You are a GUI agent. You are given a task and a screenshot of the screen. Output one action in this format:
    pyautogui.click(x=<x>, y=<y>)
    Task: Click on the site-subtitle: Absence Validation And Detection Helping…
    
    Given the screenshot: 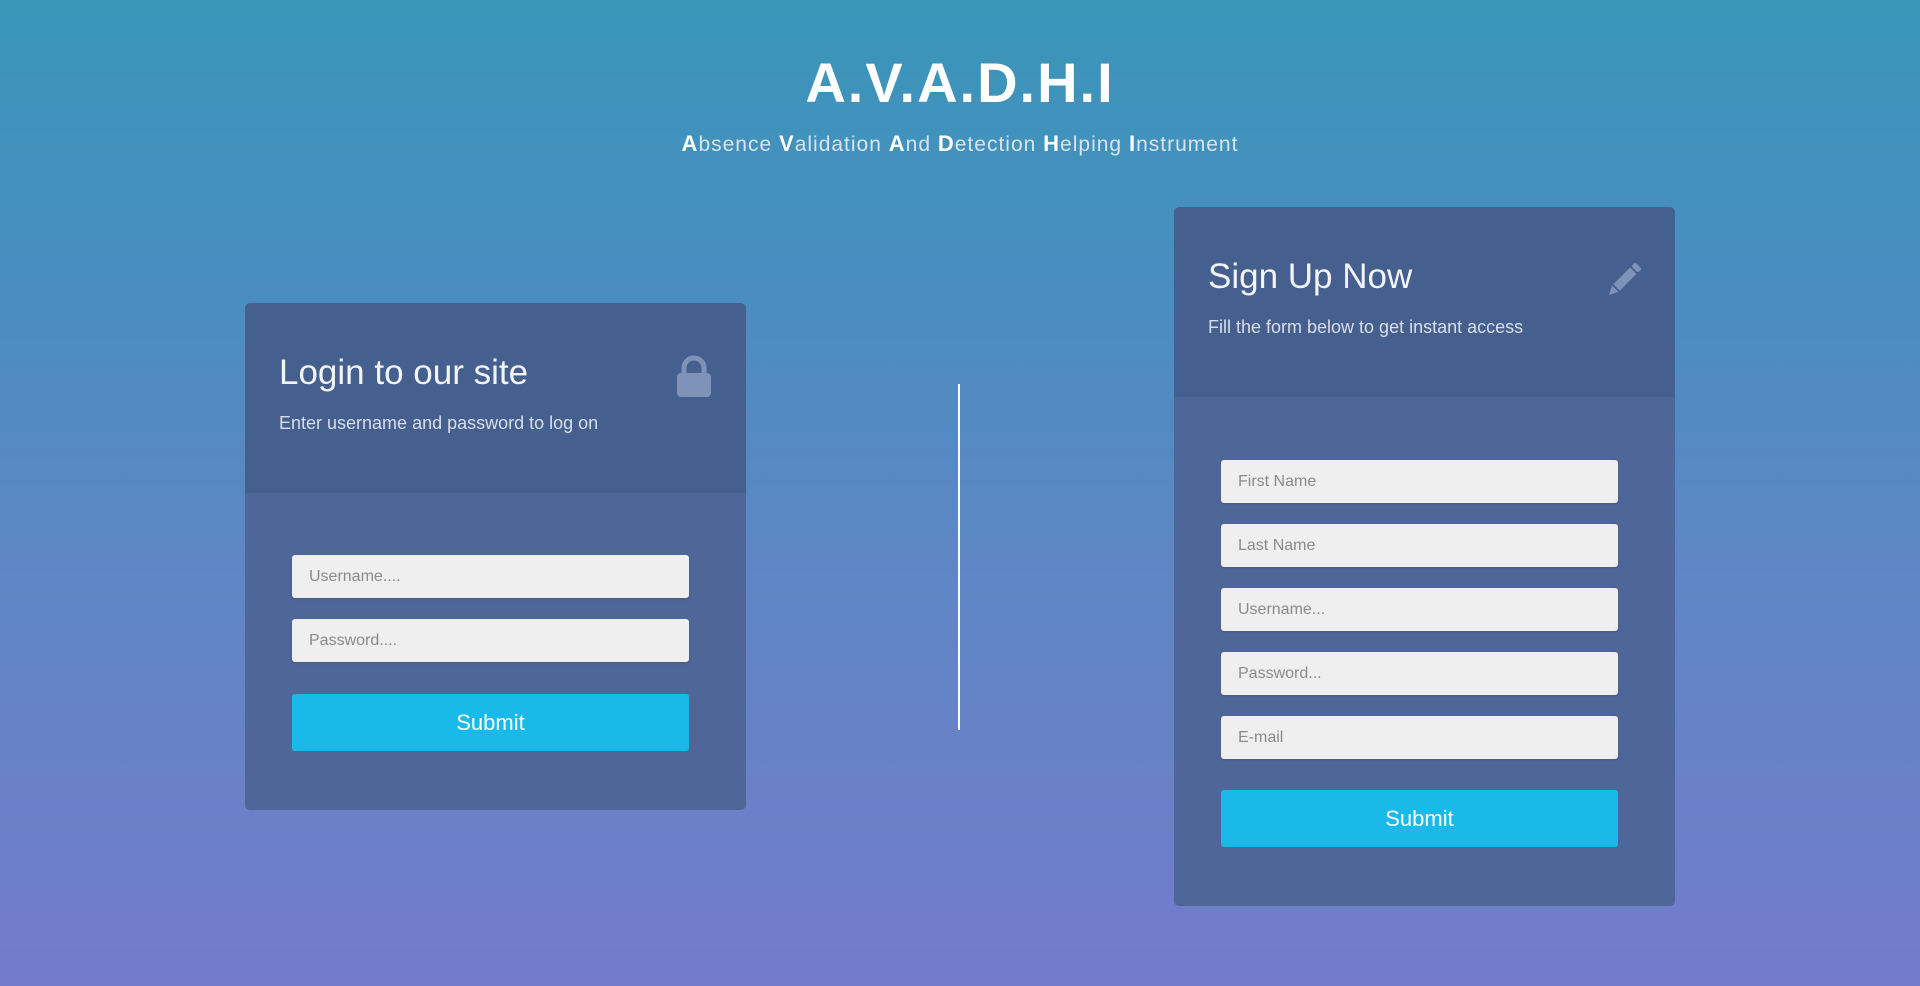 What is the action you would take?
    pyautogui.click(x=960, y=144)
    